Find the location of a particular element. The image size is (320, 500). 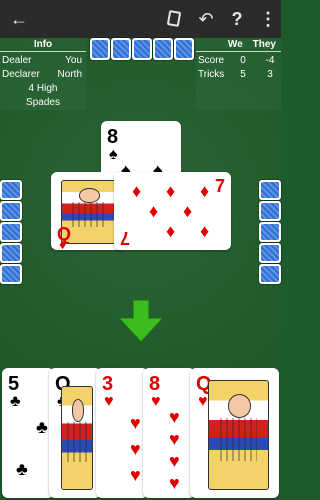

hand-card-1-rank: 5 is located at coordinates (14, 384).